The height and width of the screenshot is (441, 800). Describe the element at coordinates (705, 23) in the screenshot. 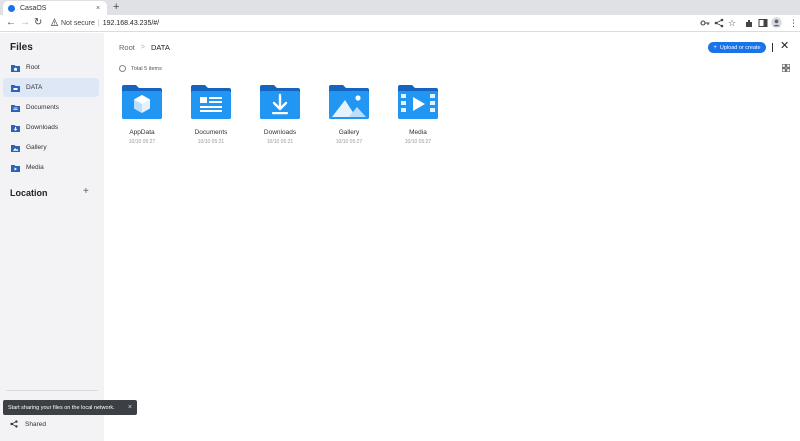

I see `key-icon` at that location.